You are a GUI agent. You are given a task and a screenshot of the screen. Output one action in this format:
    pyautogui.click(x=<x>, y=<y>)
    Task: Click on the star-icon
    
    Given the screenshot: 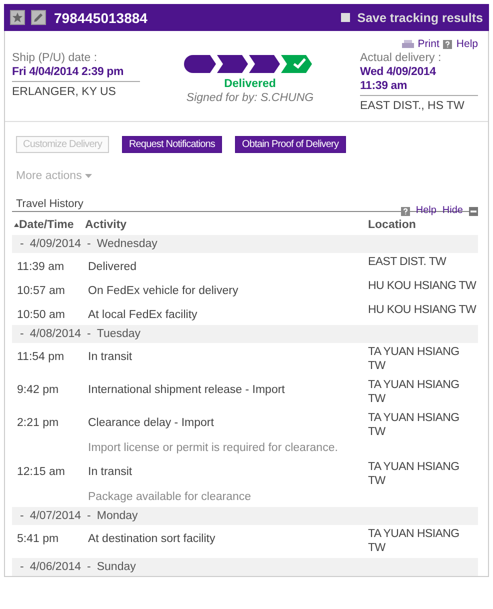 What is the action you would take?
    pyautogui.click(x=17, y=17)
    